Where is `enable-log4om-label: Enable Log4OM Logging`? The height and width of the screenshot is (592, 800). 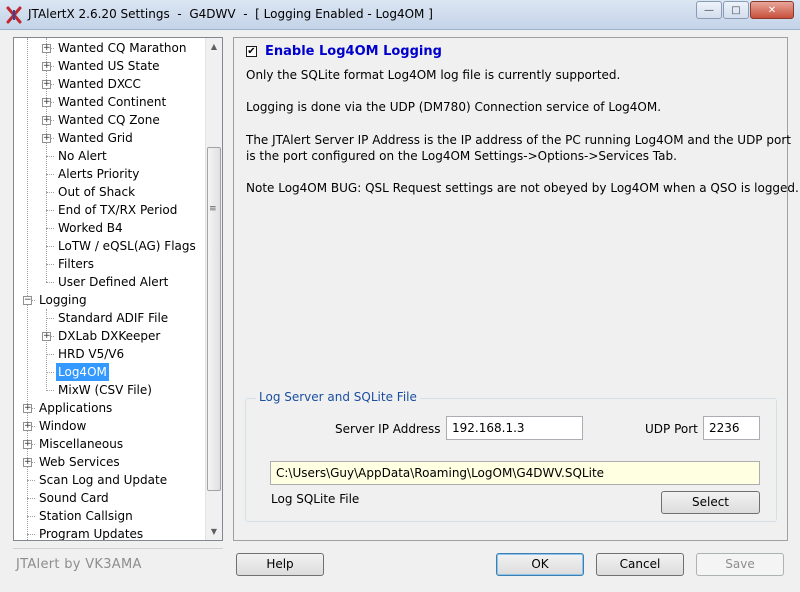
enable-log4om-label: Enable Log4OM Logging is located at coordinates (353, 51).